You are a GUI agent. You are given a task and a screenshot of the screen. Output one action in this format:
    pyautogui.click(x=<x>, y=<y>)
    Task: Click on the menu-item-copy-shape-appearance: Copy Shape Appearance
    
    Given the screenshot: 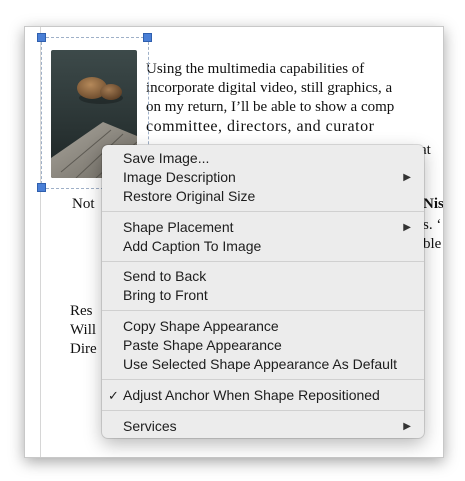 What is the action you would take?
    pyautogui.click(x=263, y=326)
    